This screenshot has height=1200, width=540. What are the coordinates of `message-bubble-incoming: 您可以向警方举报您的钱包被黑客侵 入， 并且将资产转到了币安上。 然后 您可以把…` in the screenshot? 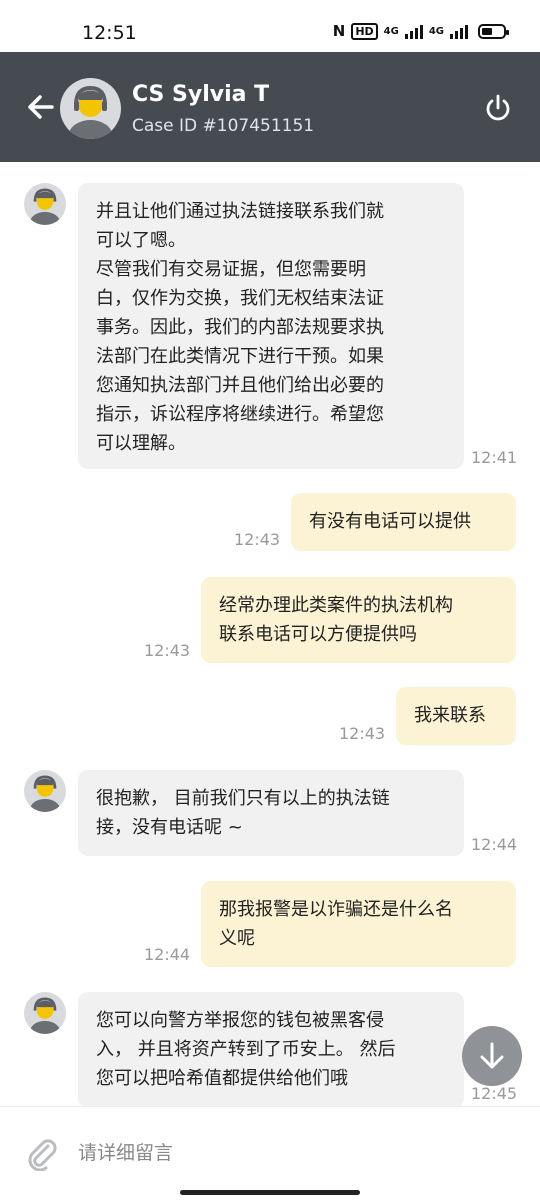 It's located at (271, 1049).